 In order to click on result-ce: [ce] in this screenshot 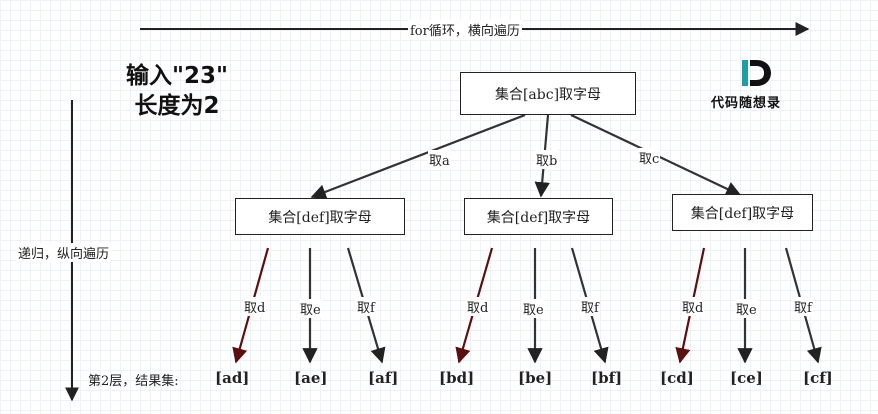, I will do `click(746, 378)`.